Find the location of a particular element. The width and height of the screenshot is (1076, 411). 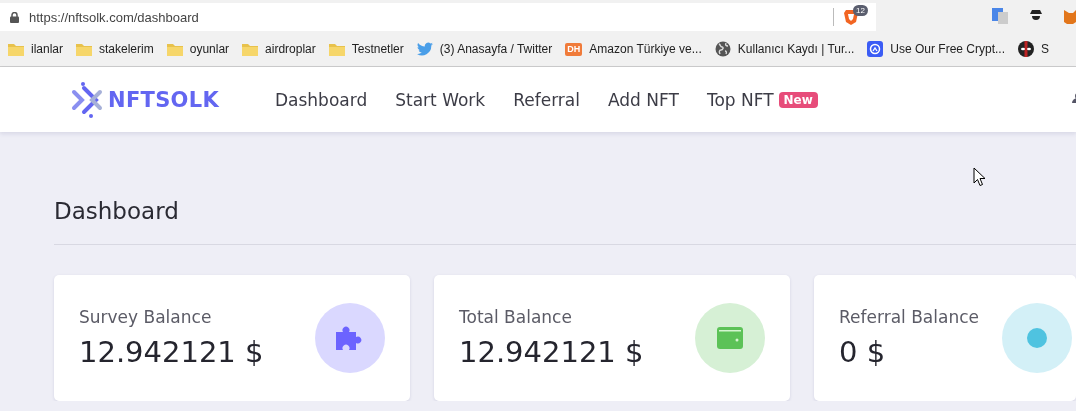

page-title: Dashboard is located at coordinates (117, 211).